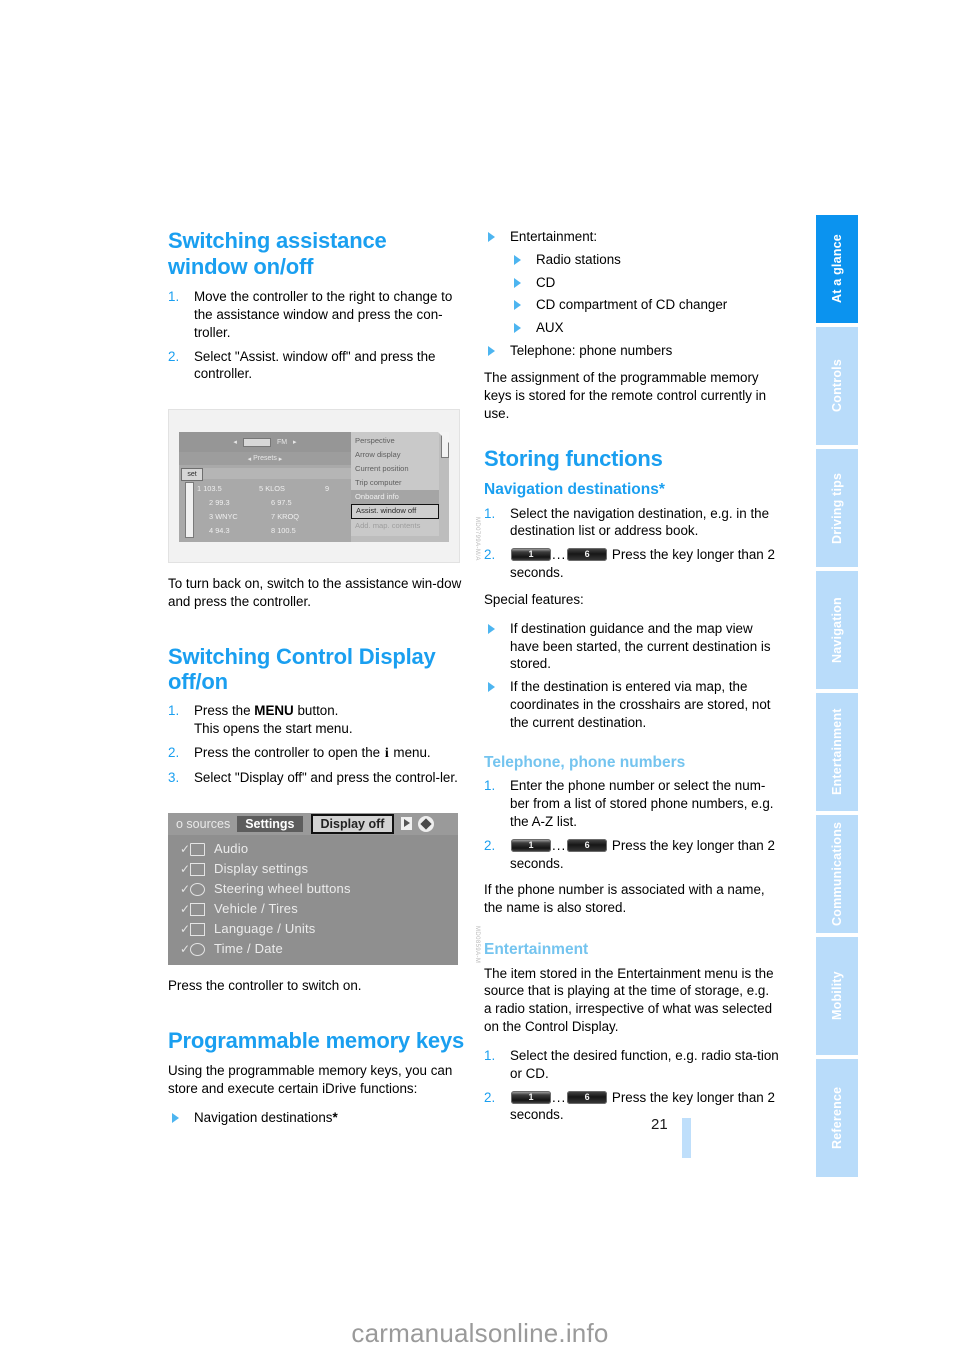 The width and height of the screenshot is (960, 1358). I want to click on list-item: CD, so click(632, 283).